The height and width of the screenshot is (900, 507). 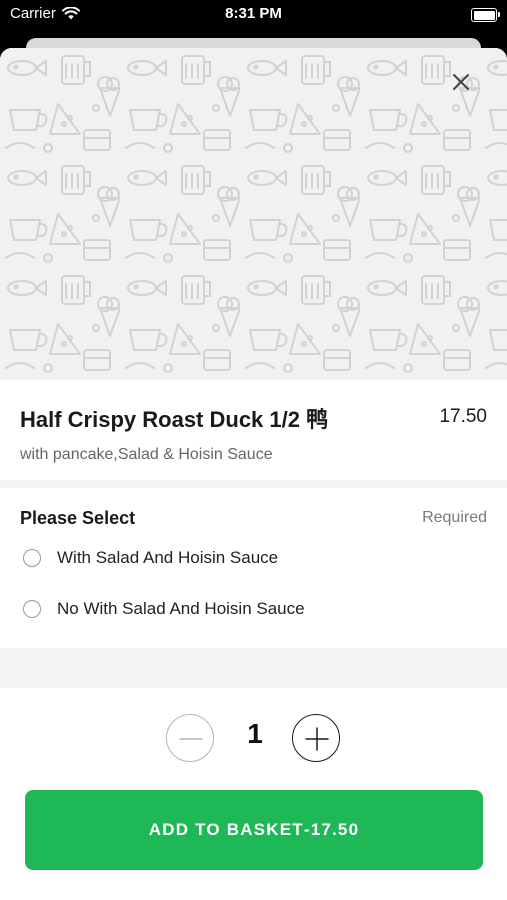 What do you see at coordinates (485, 15) in the screenshot?
I see `battery-icon` at bounding box center [485, 15].